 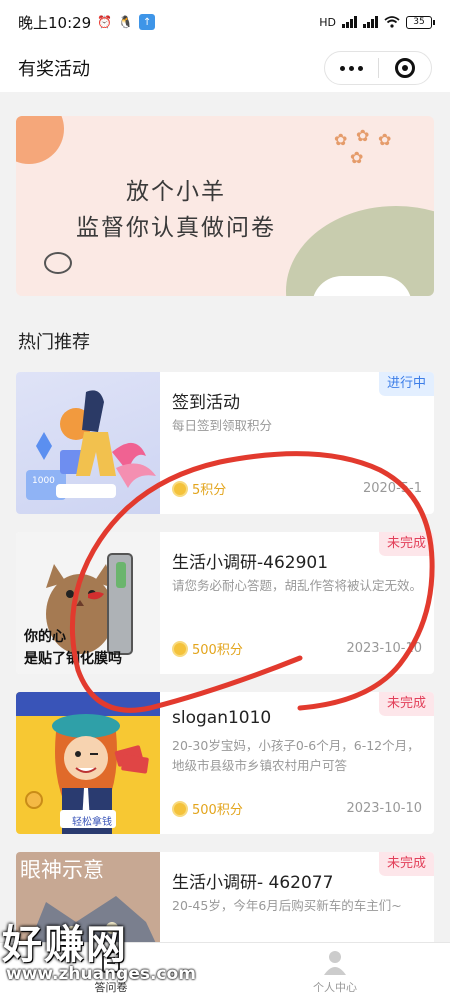 I want to click on points: 5积分, so click(x=199, y=488).